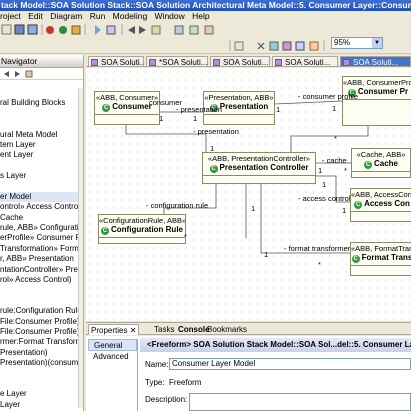 The image size is (411, 411). I want to click on debug-icon, so click(50, 30).